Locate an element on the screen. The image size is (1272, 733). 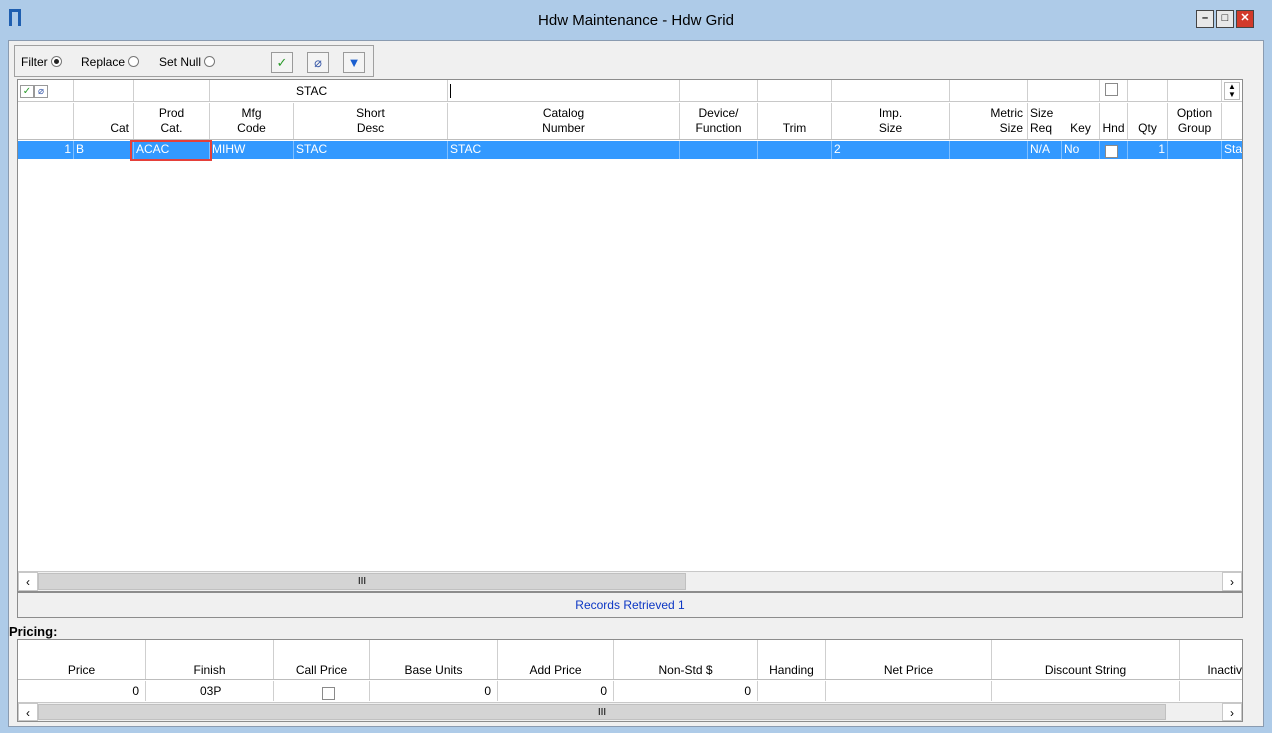
filter-catalog-number is located at coordinates (564, 90).